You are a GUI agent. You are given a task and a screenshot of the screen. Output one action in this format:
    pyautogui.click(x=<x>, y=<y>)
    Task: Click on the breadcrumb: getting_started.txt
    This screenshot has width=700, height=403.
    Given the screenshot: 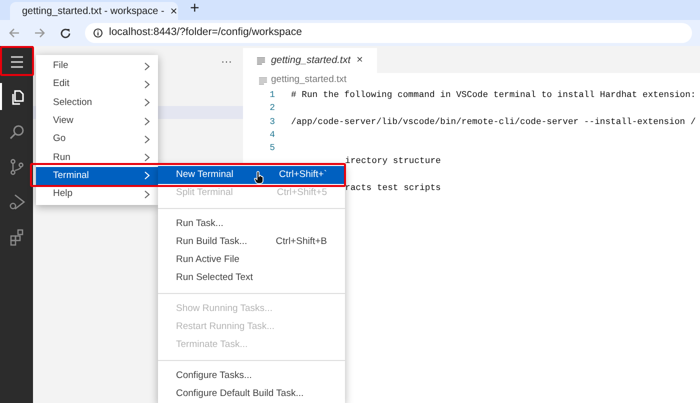 What is the action you would take?
    pyautogui.click(x=309, y=80)
    